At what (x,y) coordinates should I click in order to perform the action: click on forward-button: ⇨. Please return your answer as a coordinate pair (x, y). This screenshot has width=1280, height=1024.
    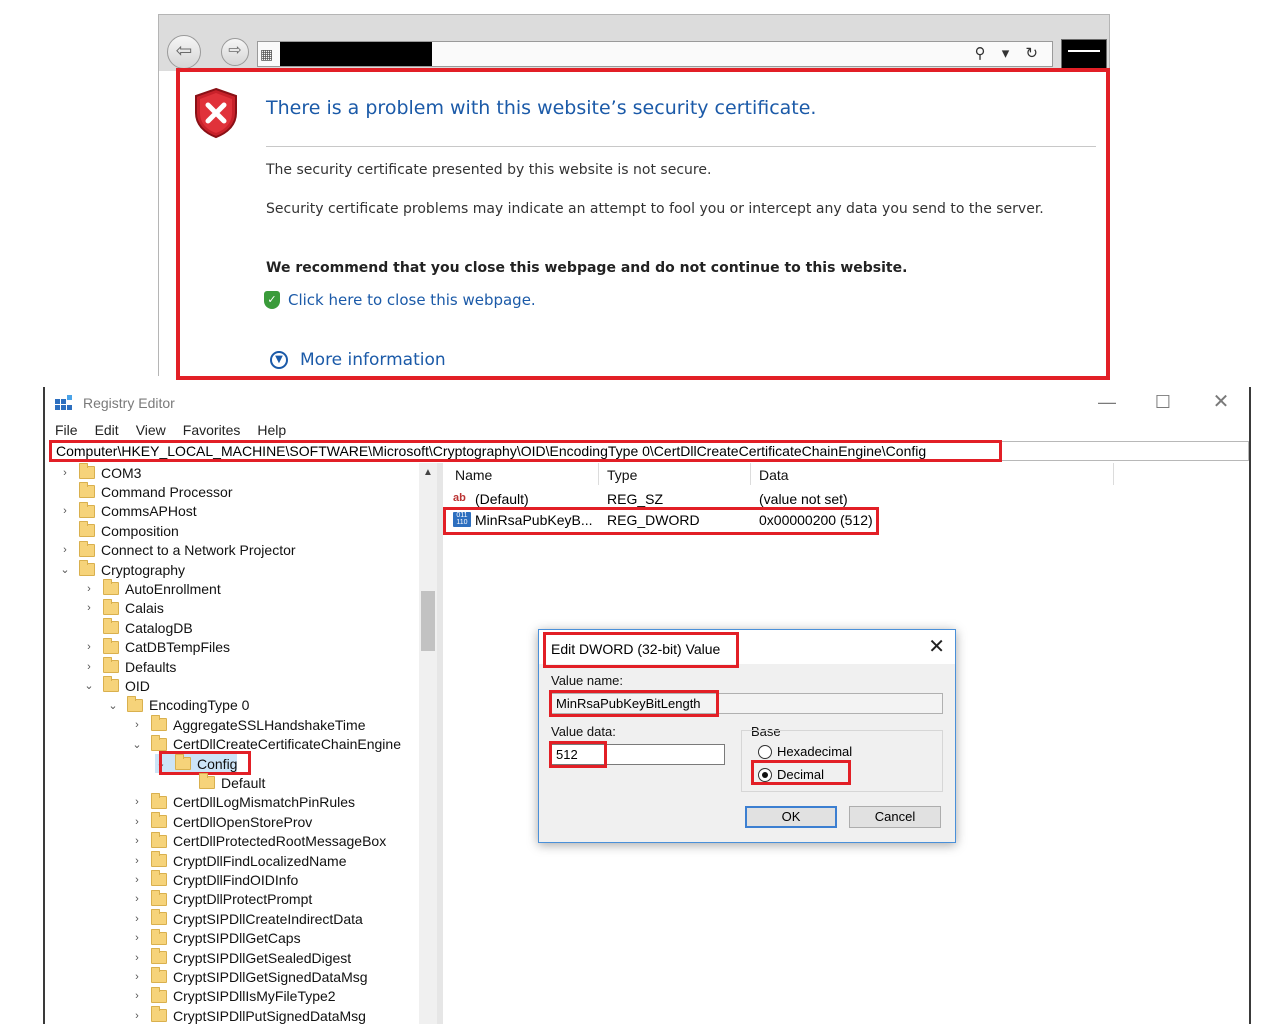
    Looking at the image, I should click on (235, 52).